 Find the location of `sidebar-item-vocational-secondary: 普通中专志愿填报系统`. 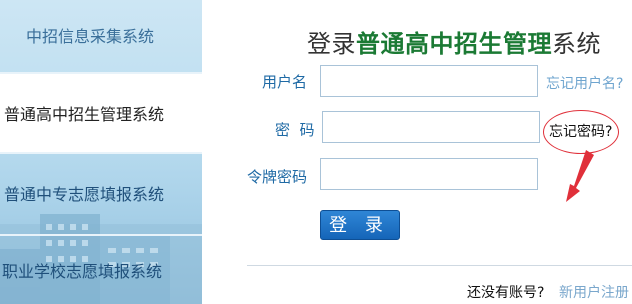

sidebar-item-vocational-secondary: 普通中专志愿填报系统 is located at coordinates (101, 193).